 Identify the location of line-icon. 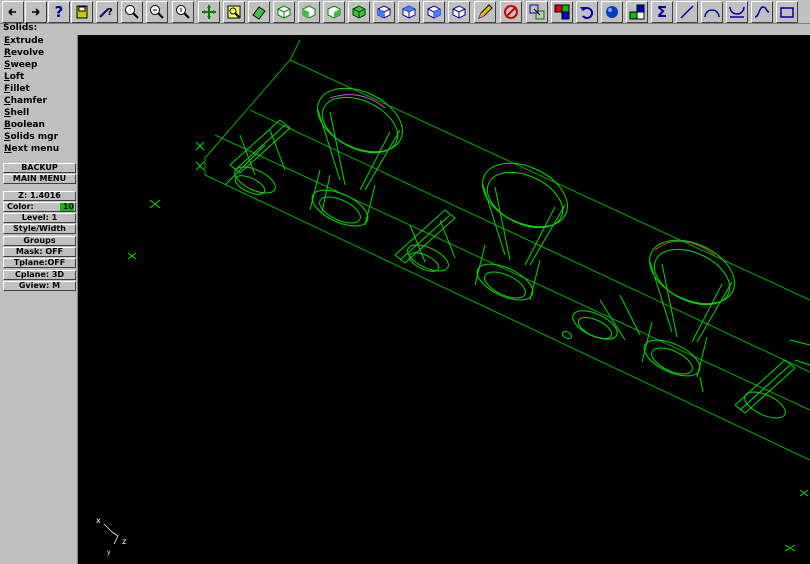
(687, 12).